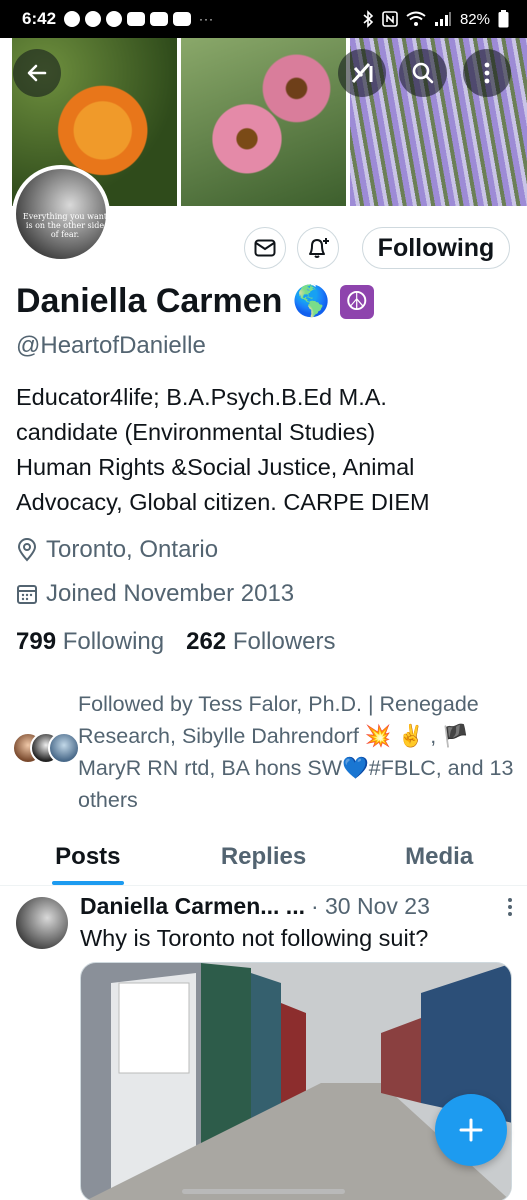  I want to click on notifications-button, so click(318, 248).